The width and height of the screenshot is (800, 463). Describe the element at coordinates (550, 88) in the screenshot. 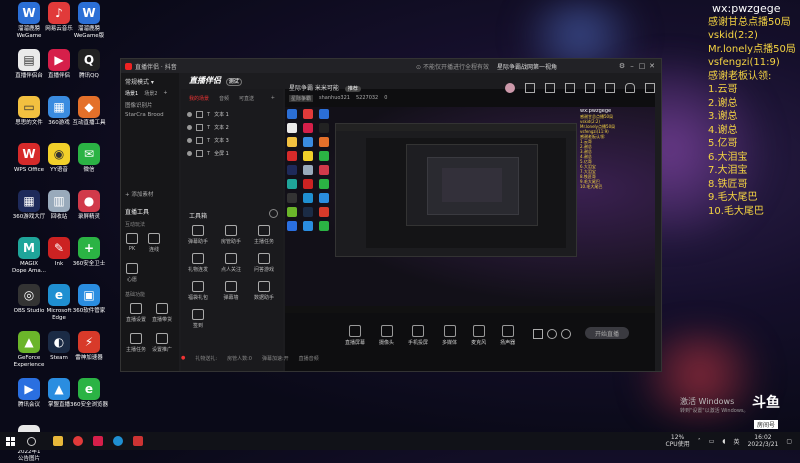

I see `share-icon` at that location.